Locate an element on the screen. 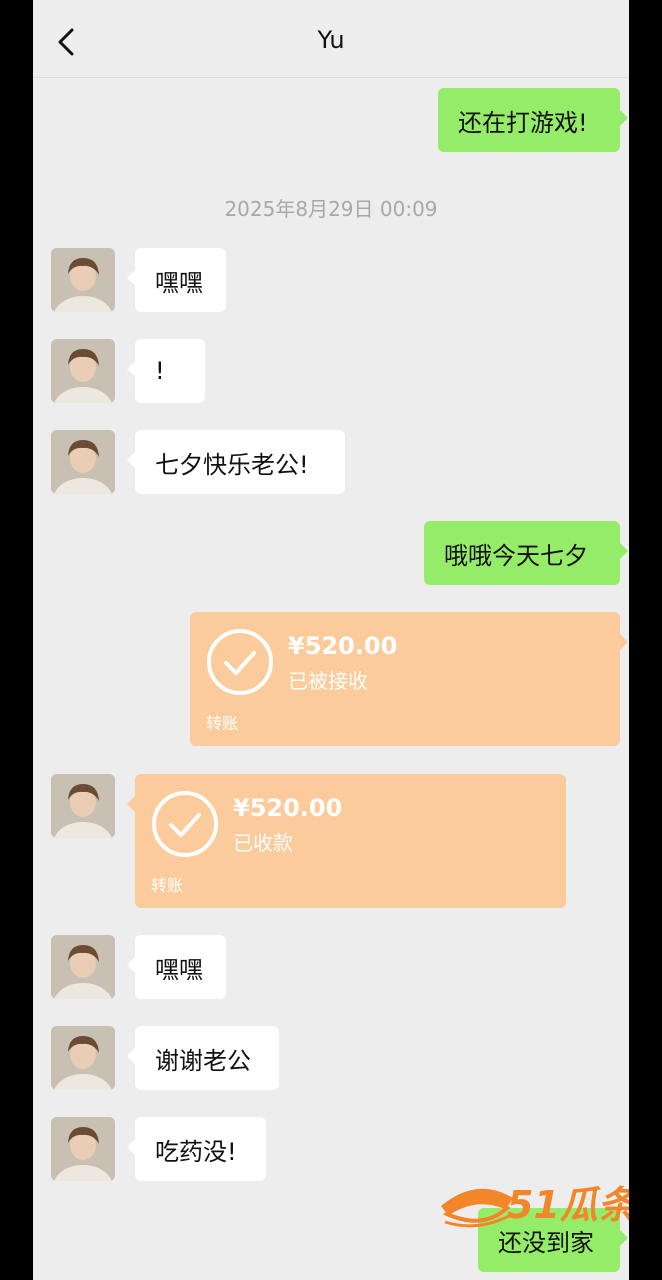 This screenshot has height=1280, width=662. transfer-status: 已被接收 is located at coordinates (328, 681).